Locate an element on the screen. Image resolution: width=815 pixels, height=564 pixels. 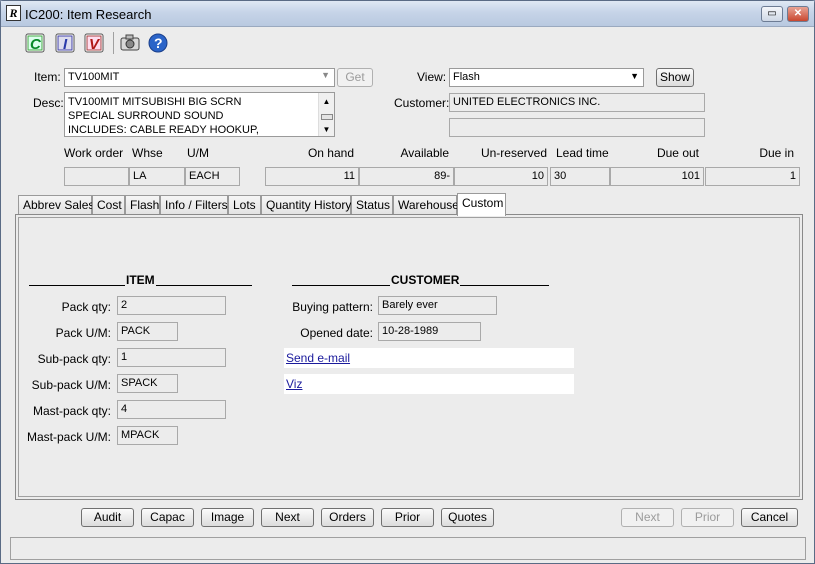
c-icon: C is located at coordinates (35, 43).